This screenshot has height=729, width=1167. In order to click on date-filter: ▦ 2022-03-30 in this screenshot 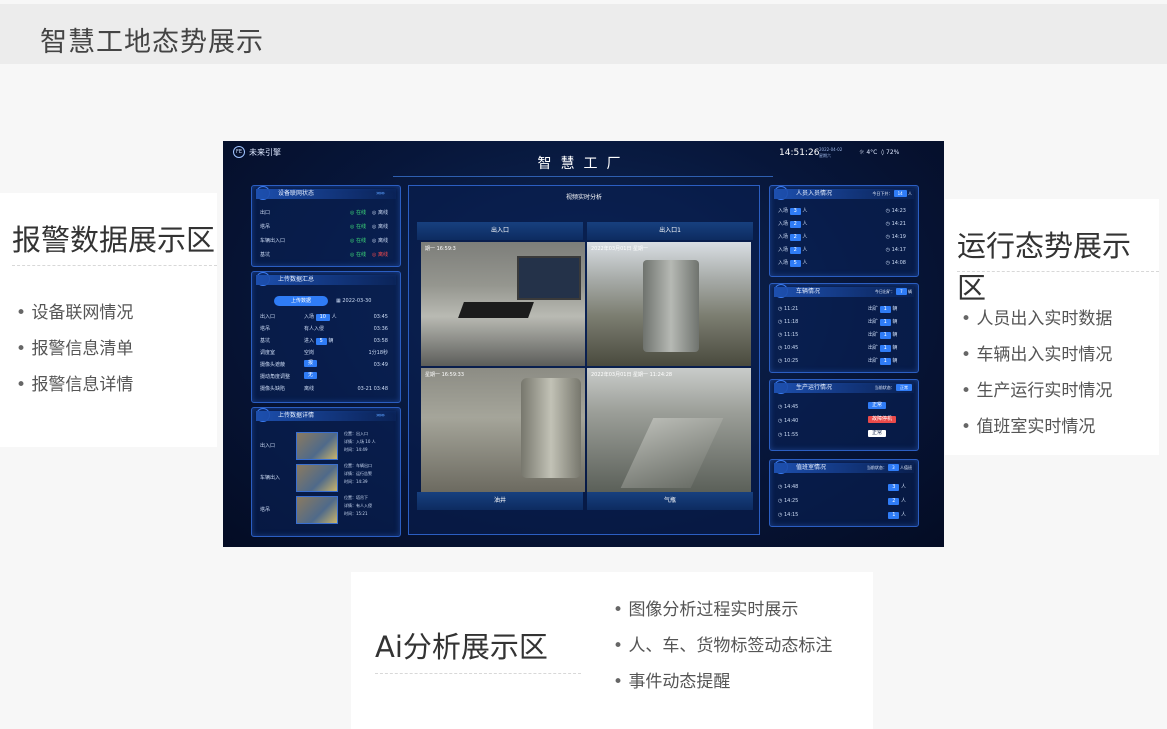, I will do `click(353, 301)`.